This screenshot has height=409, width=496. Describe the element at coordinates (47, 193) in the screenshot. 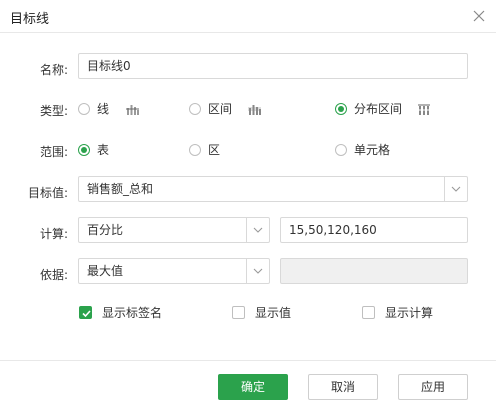

I see `target-value-label: 目标值:` at that location.